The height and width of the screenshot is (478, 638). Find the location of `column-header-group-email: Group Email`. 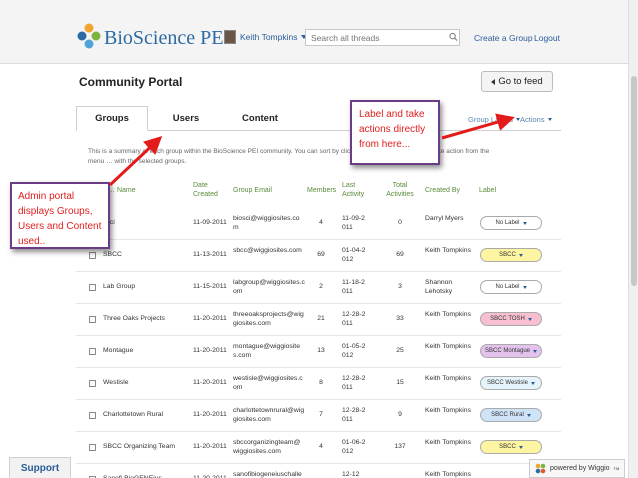

column-header-group-email: Group Email is located at coordinates (268, 191).